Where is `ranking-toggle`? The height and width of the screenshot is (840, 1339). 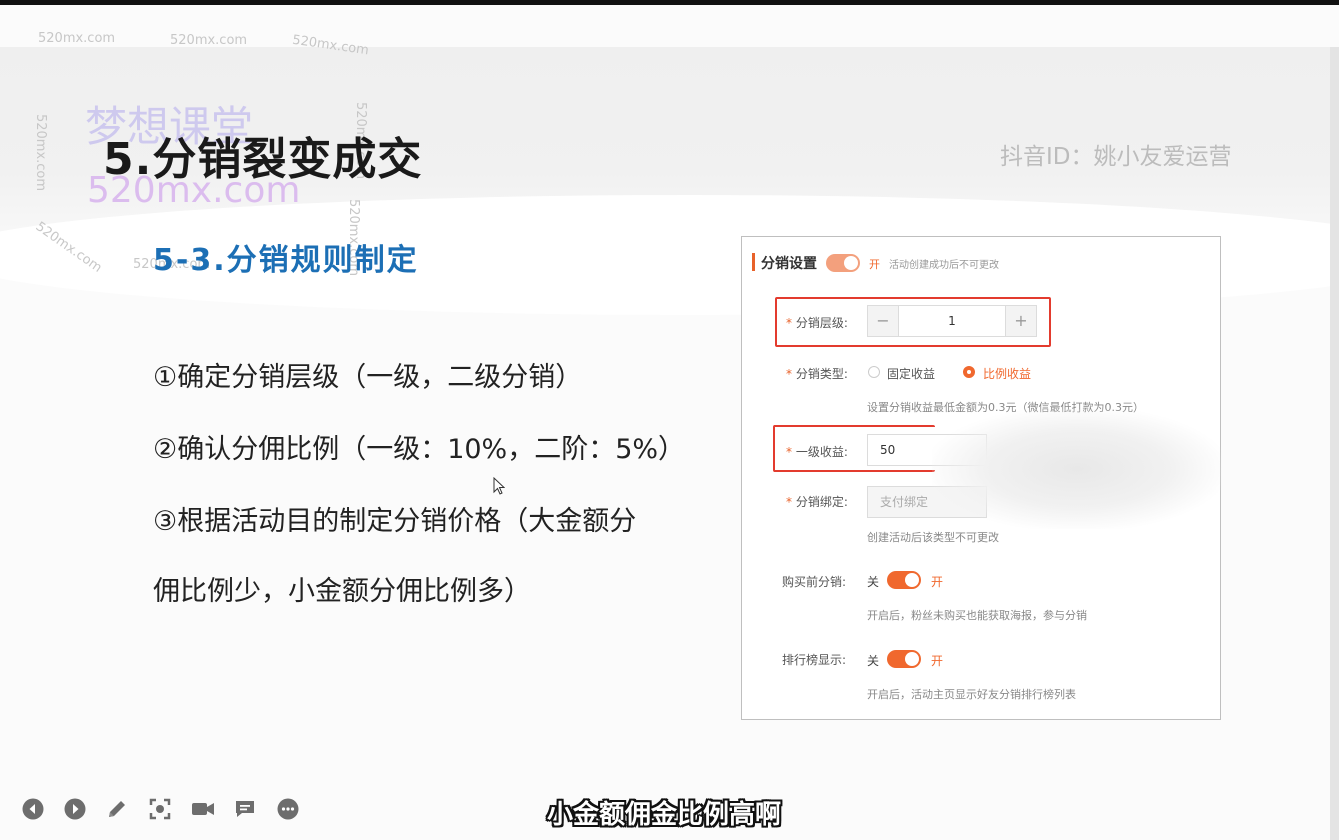 ranking-toggle is located at coordinates (904, 659).